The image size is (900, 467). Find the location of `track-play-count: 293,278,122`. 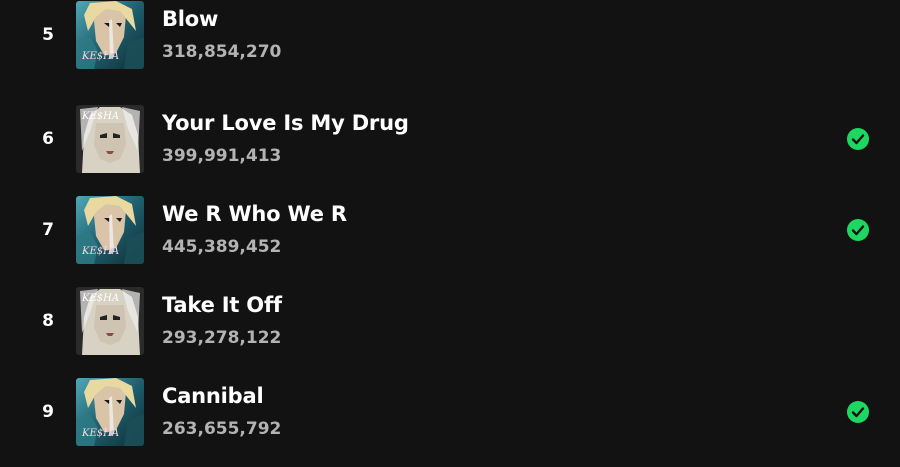

track-play-count: 293,278,122 is located at coordinates (222, 338).